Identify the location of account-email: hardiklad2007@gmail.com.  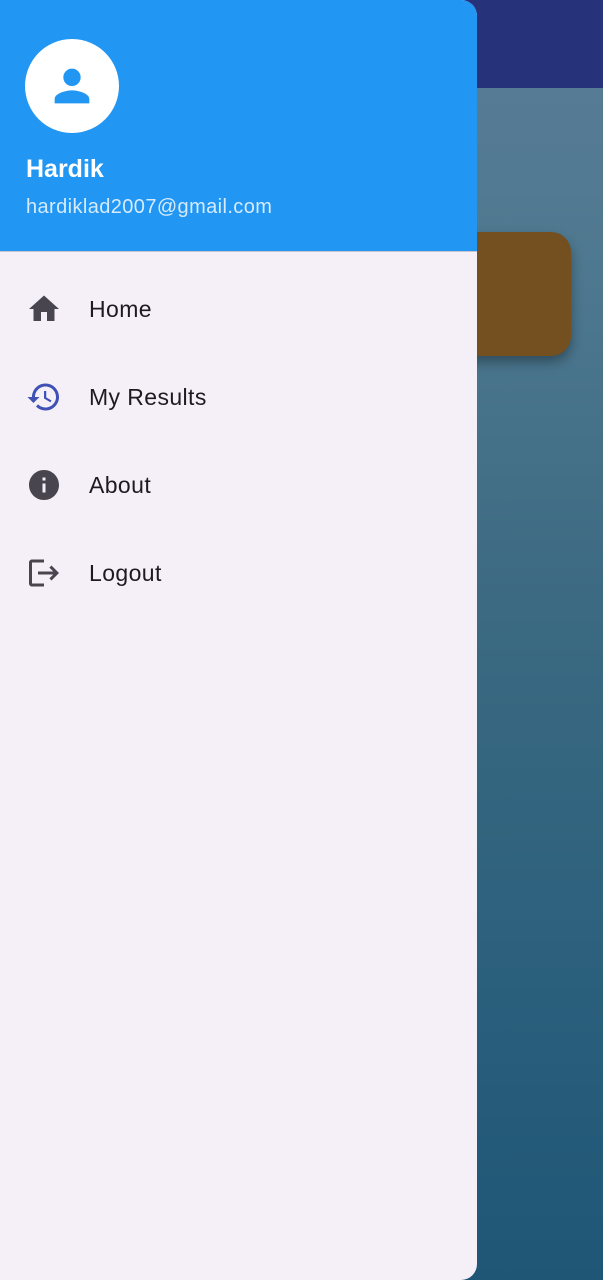
(149, 207).